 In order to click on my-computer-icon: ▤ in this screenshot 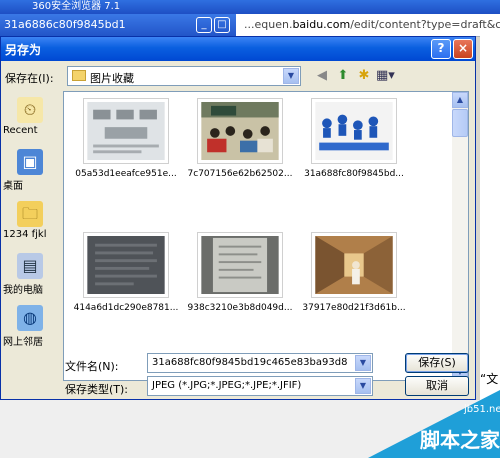, I will do `click(30, 266)`.